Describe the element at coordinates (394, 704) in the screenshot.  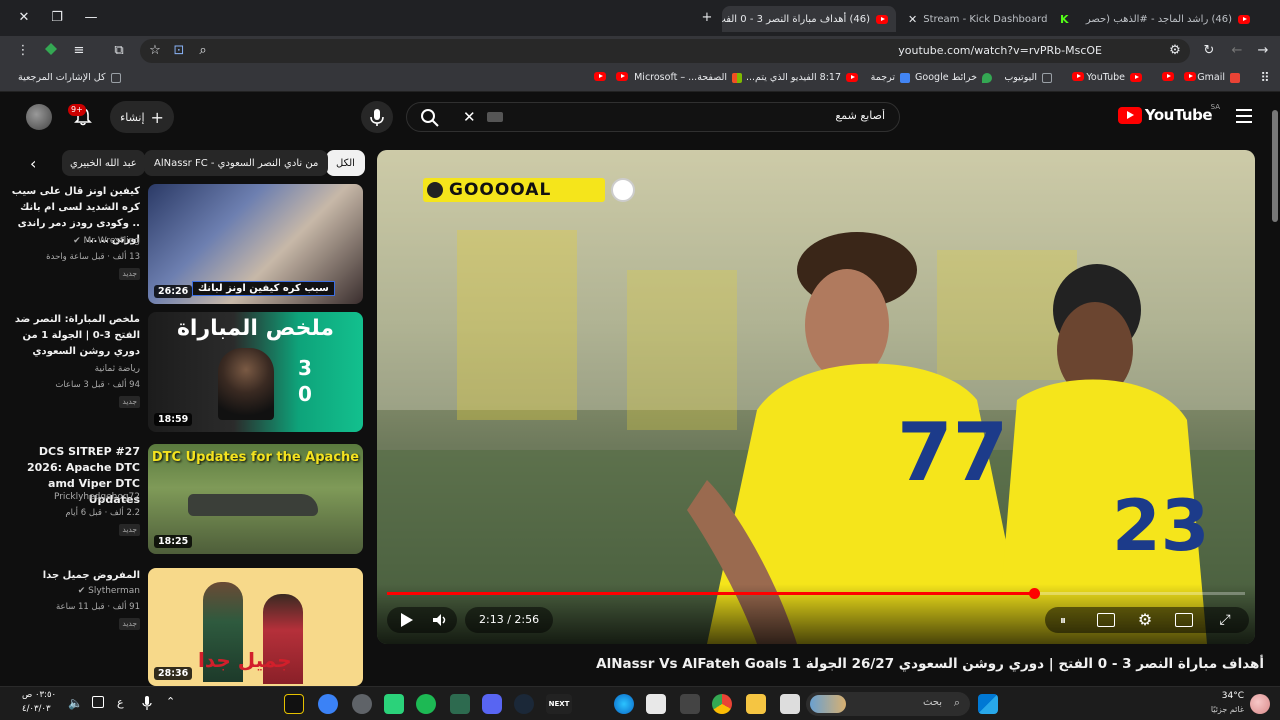
I see `taskbar-app-4-icon` at that location.